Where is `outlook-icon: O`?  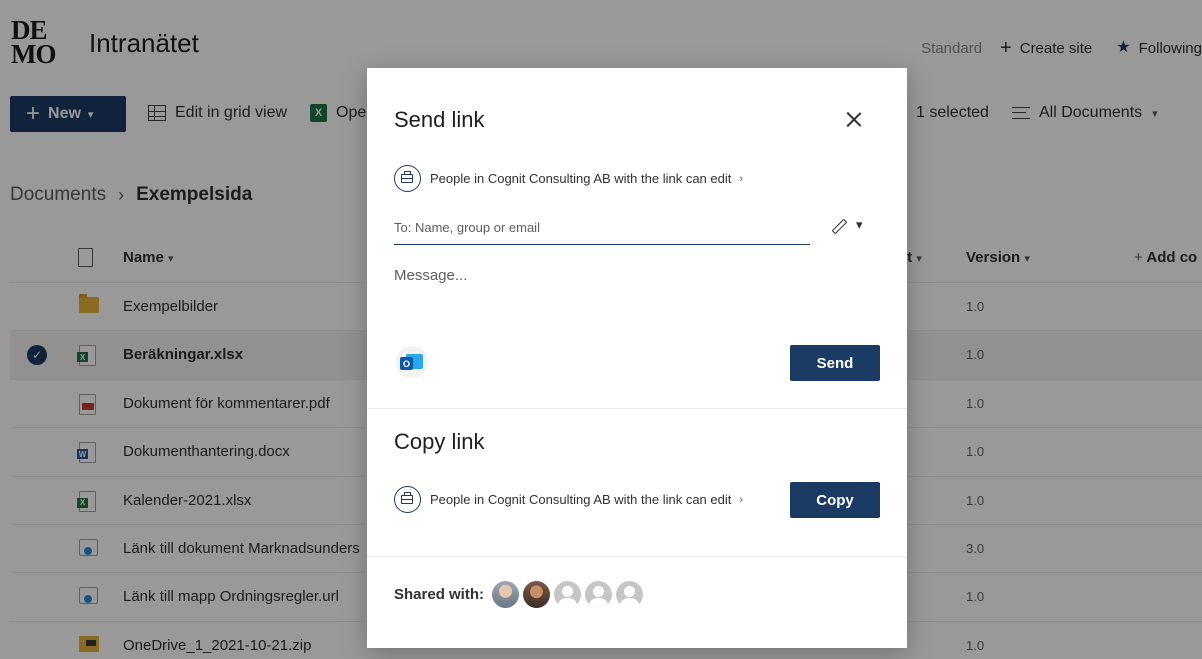
outlook-icon: O is located at coordinates (412, 362).